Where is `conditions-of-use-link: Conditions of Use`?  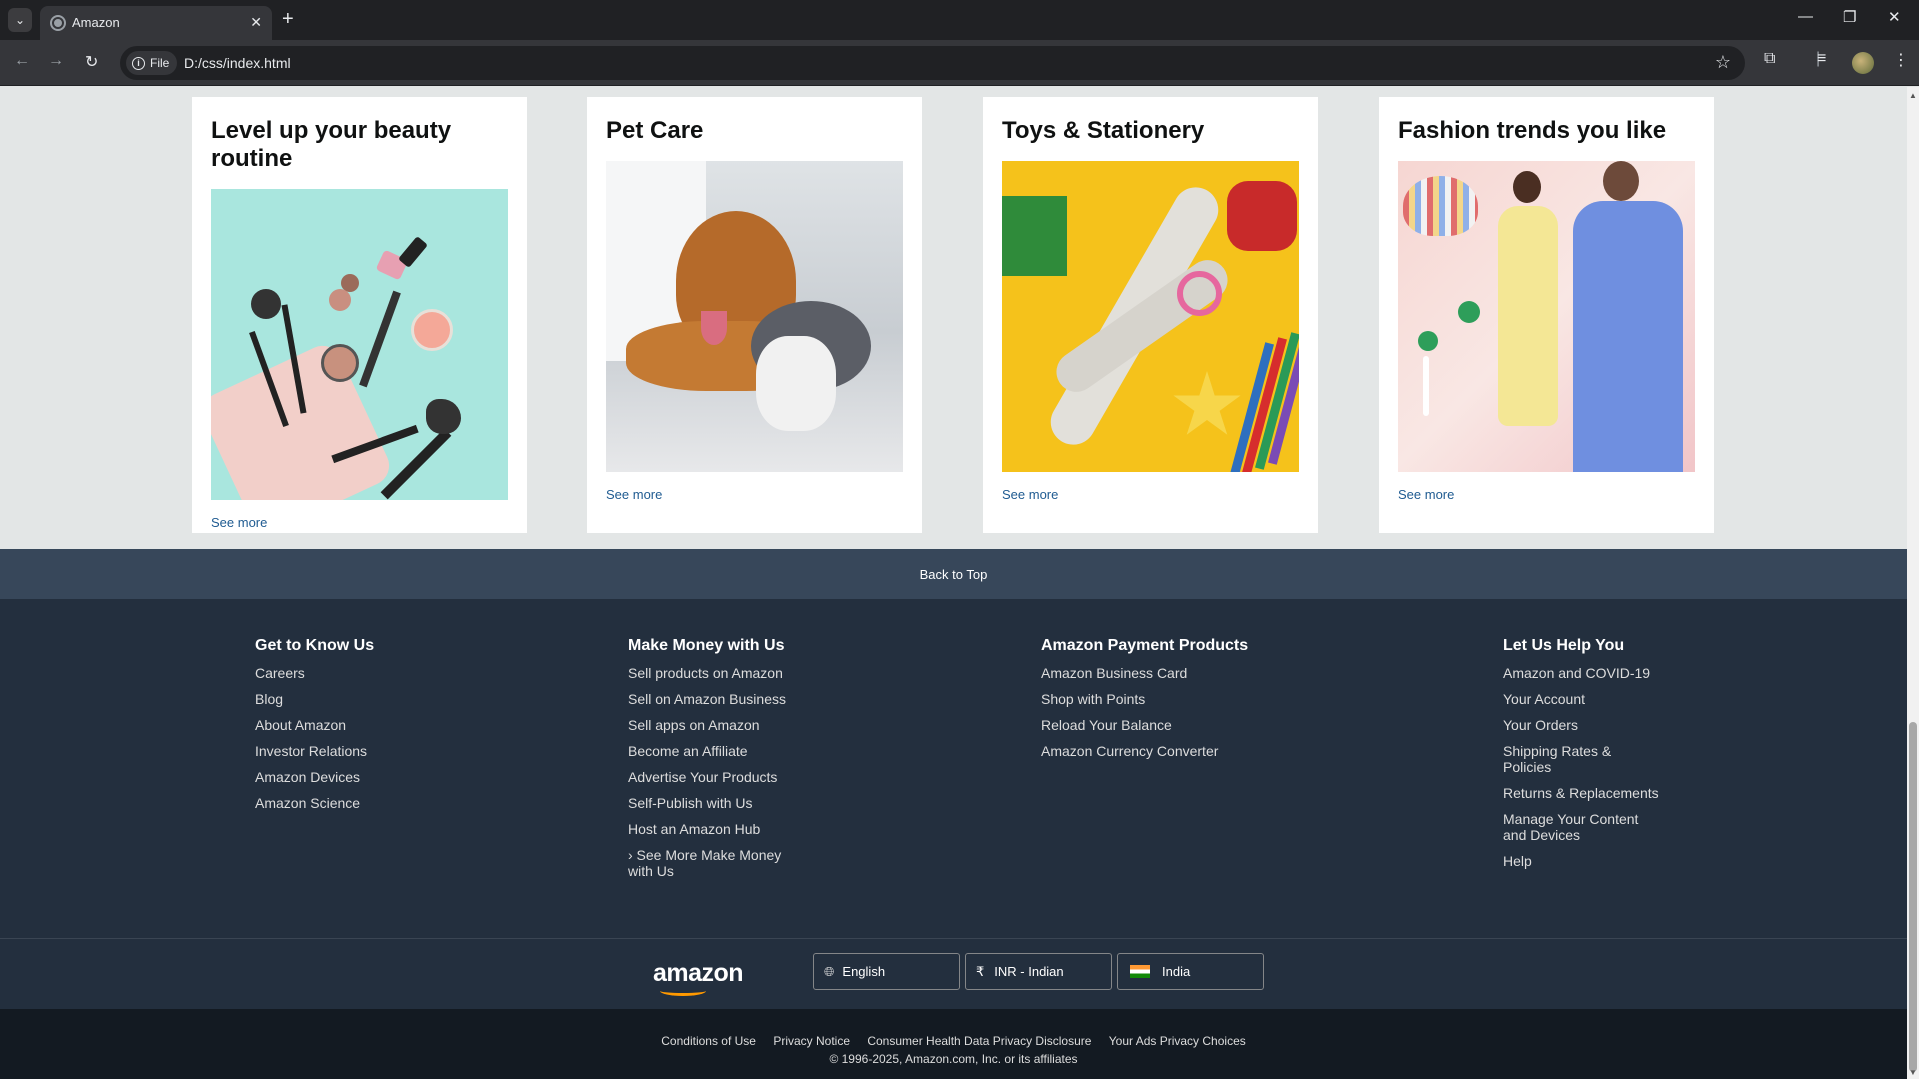 conditions-of-use-link: Conditions of Use is located at coordinates (708, 1041).